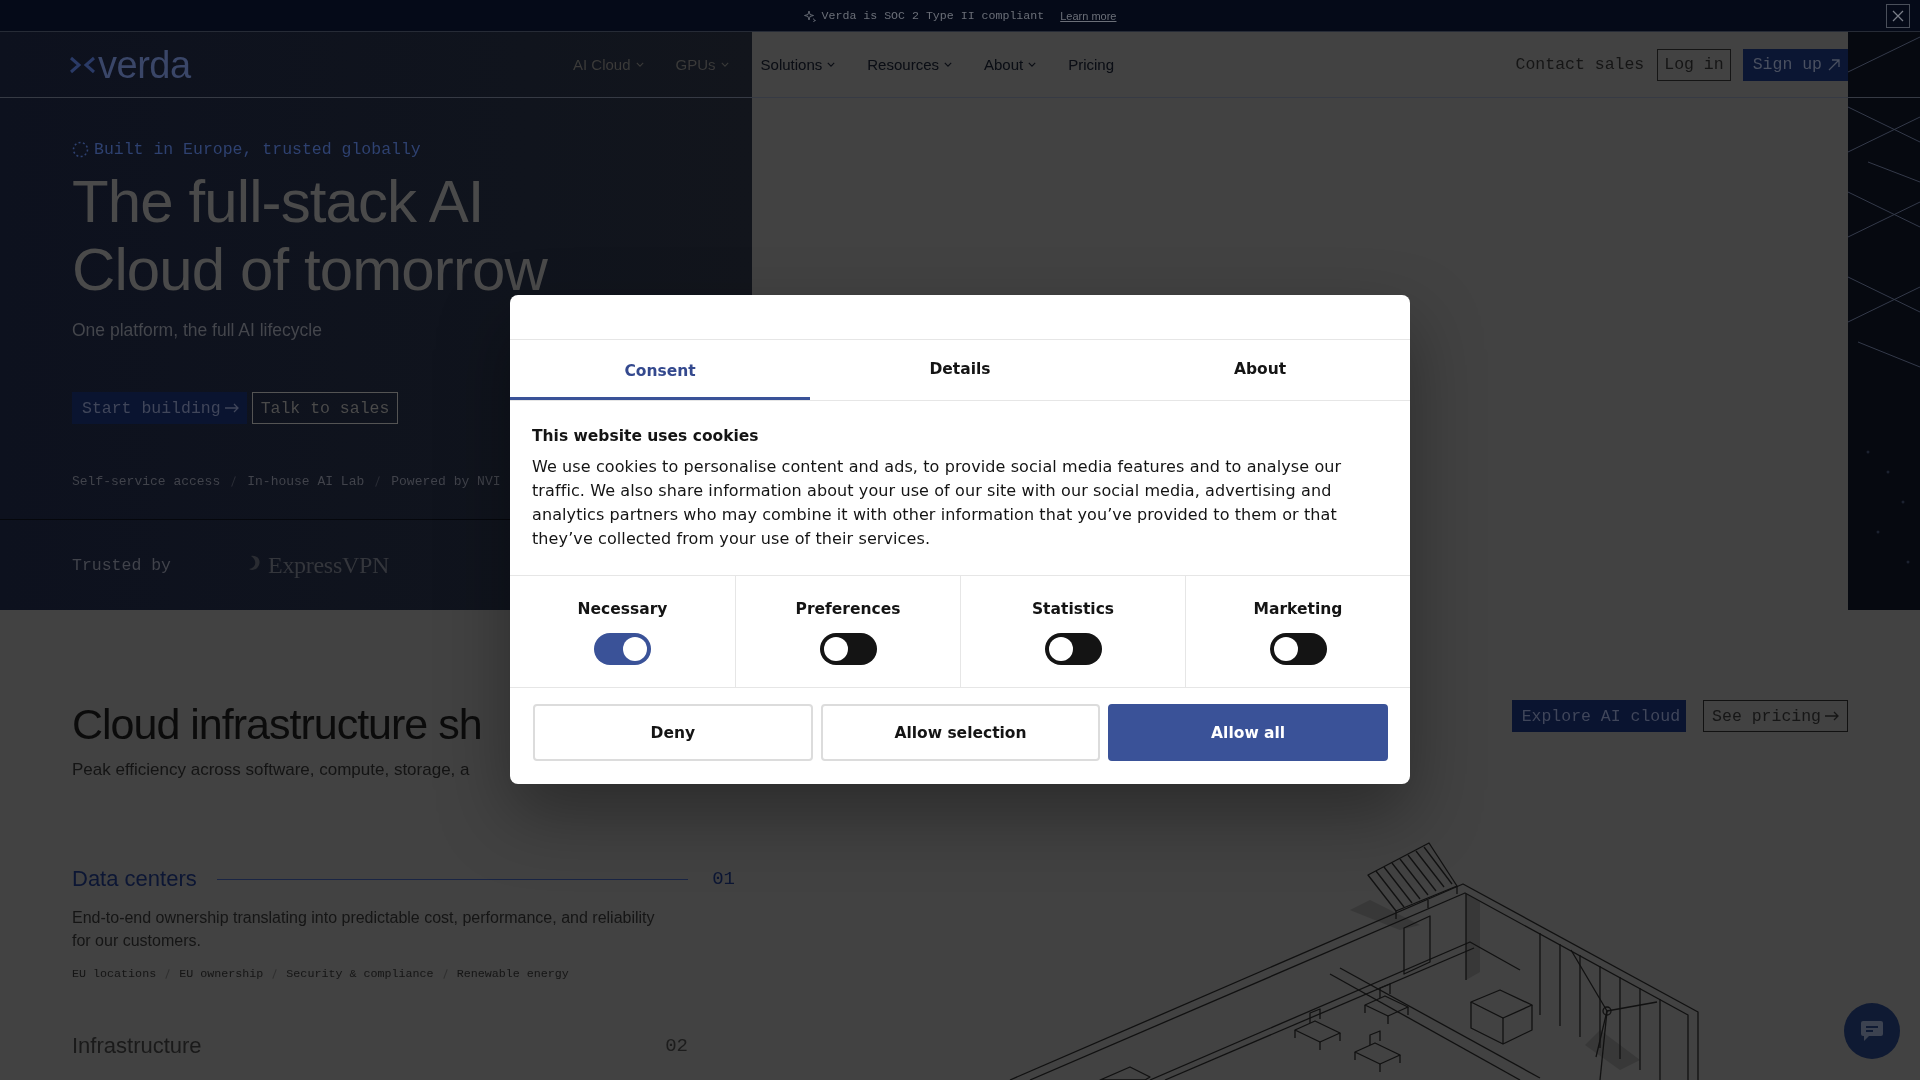 The image size is (1920, 1080). Describe the element at coordinates (1260, 370) in the screenshot. I see `dialog-tab: About` at that location.